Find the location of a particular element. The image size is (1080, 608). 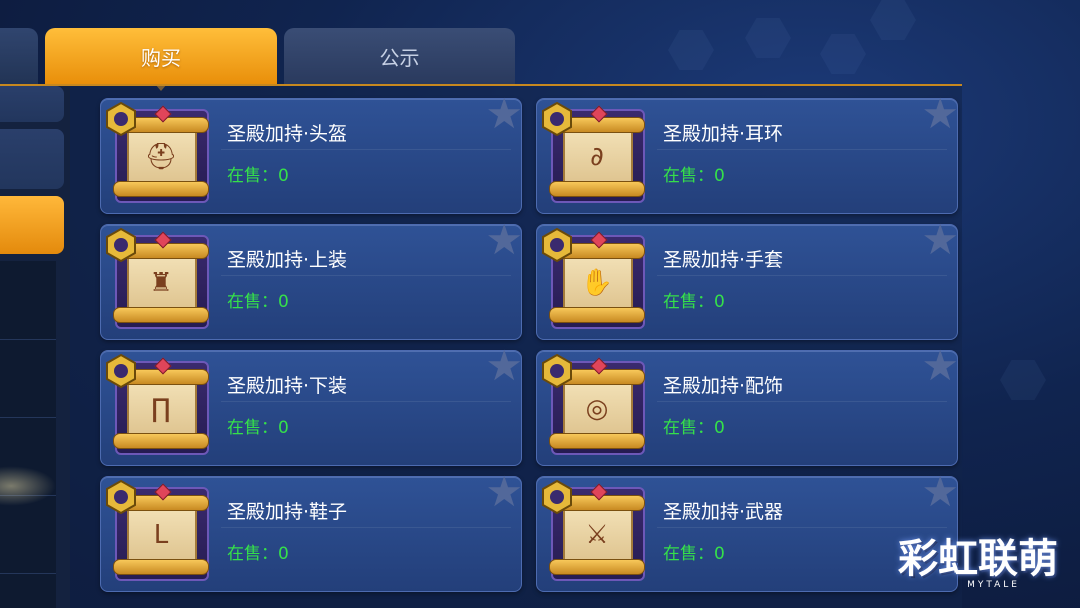

tab-previous is located at coordinates (19, 56).